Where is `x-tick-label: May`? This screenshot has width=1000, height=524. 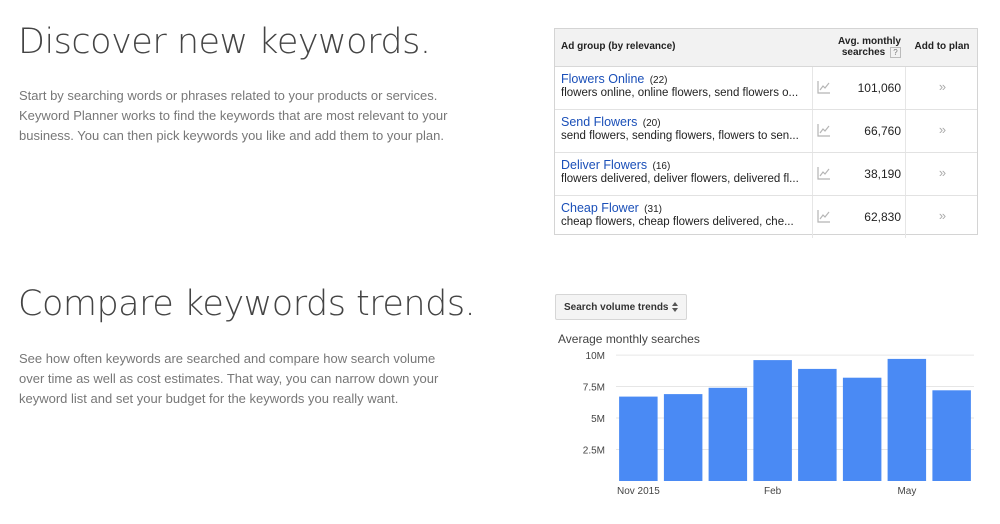 x-tick-label: May is located at coordinates (906, 491).